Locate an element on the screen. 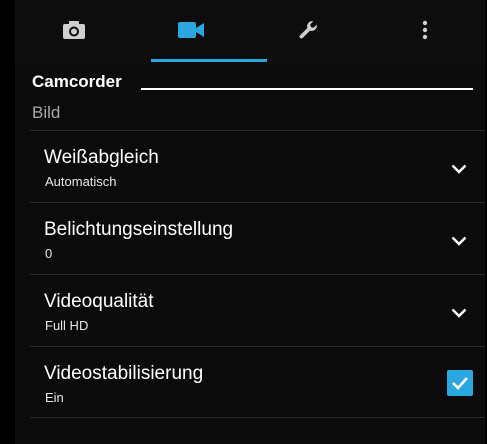  setting-title: Weißabgleich is located at coordinates (101, 157).